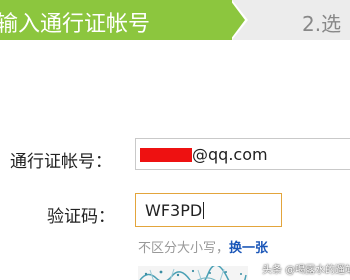 The height and width of the screenshot is (280, 350). I want to click on captcha-input-text: WF3PD, so click(174, 210).